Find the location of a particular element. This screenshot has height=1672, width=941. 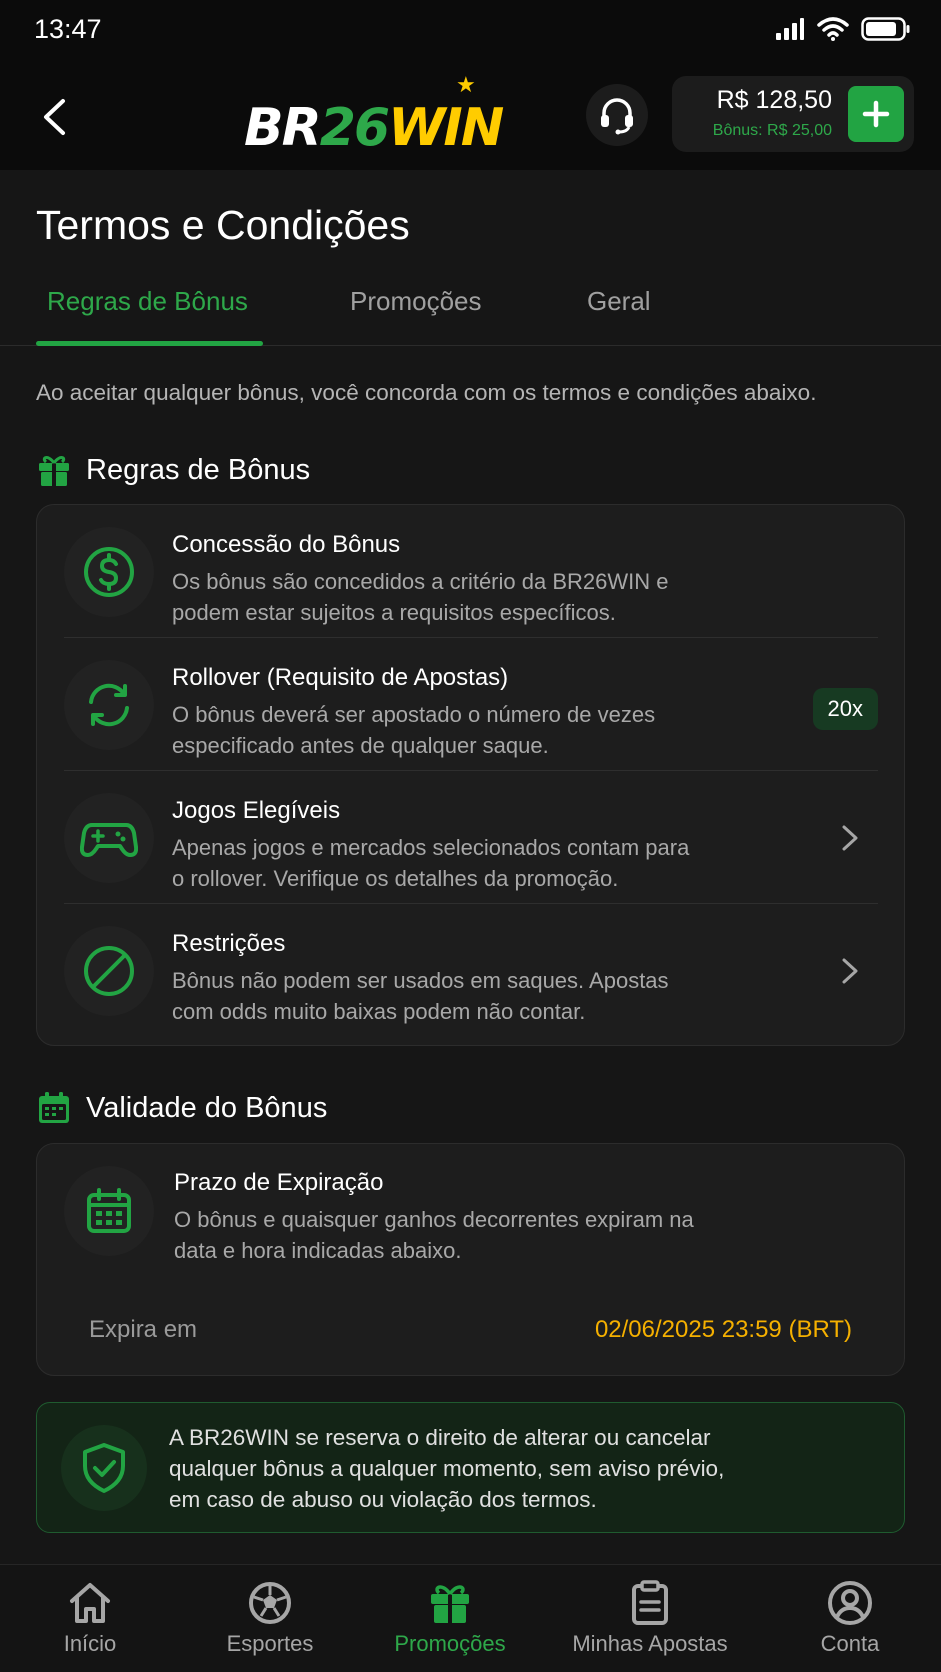

dollar-circle-icon is located at coordinates (109, 572).